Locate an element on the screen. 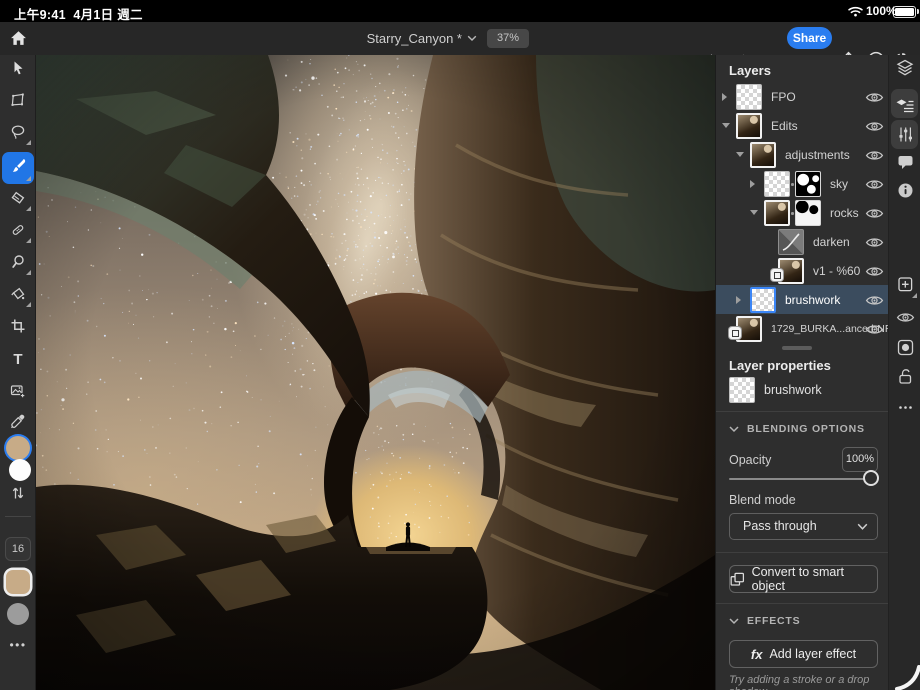 This screenshot has height=690, width=920. brush-color-swatch is located at coordinates (18, 582).